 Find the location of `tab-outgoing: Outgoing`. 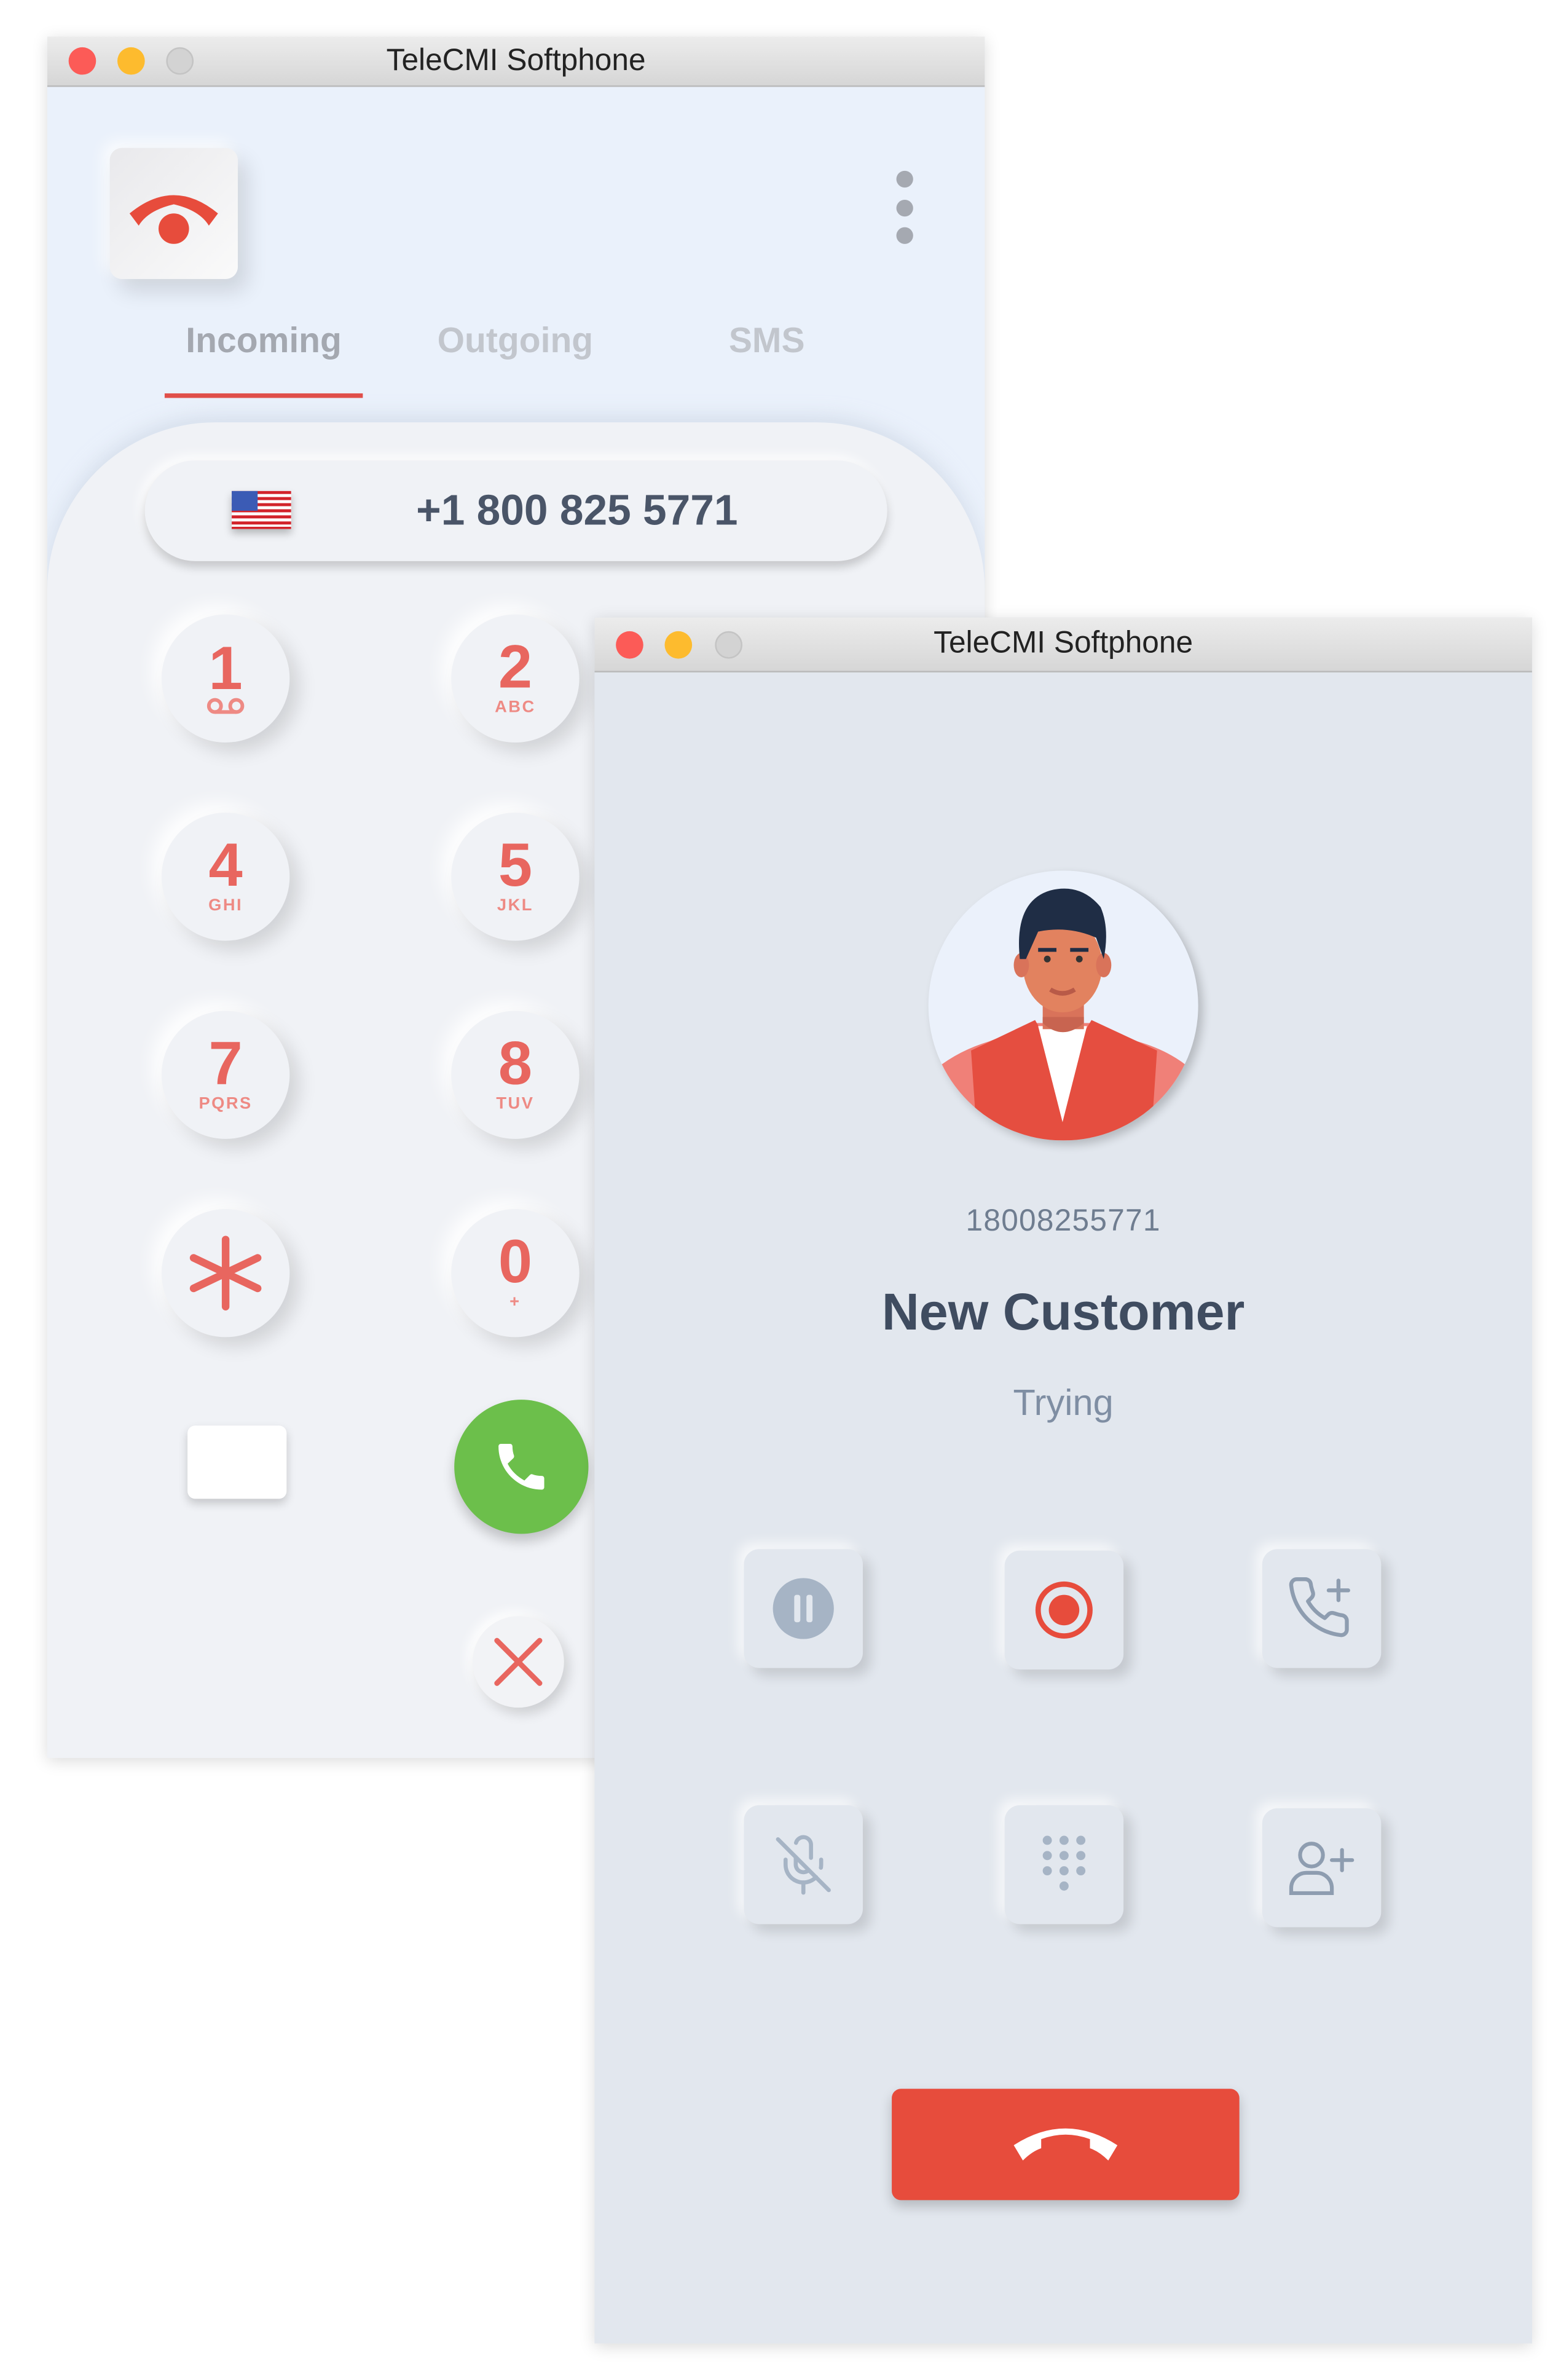

tab-outgoing: Outgoing is located at coordinates (515, 340).